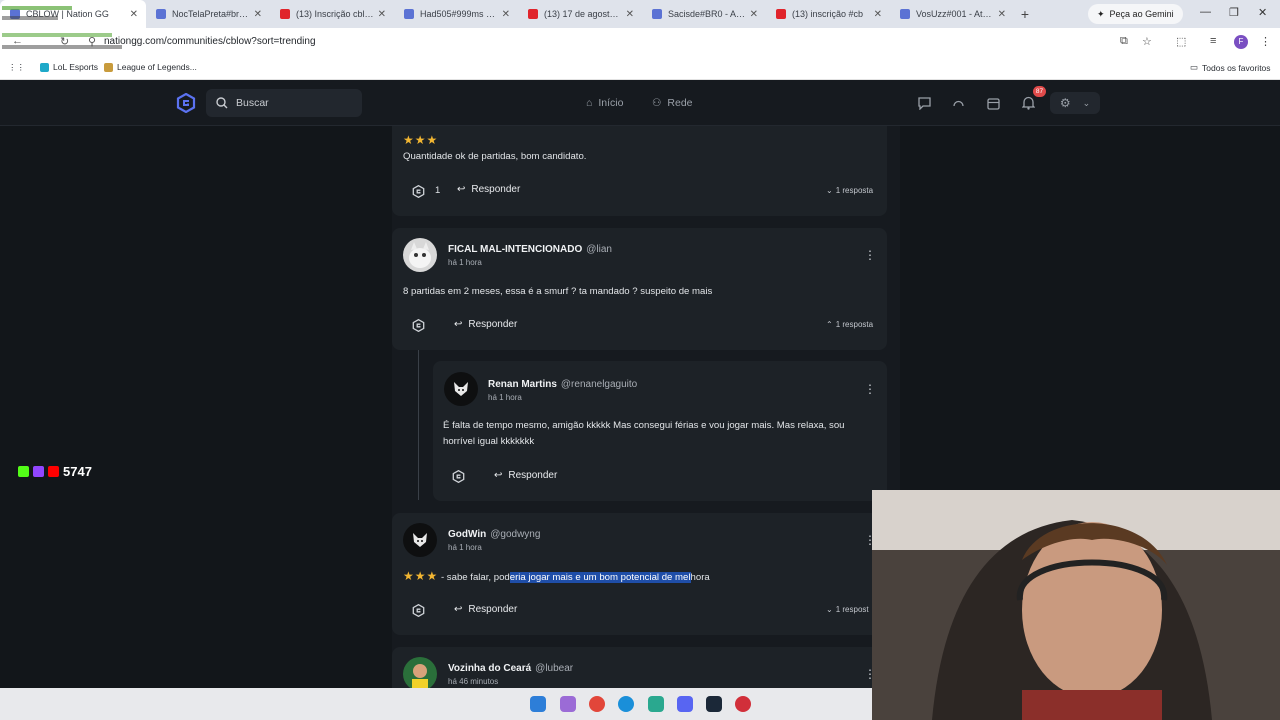 The image size is (1280, 720). Describe the element at coordinates (1025, 14) in the screenshot. I see `new-tab-button: +` at that location.